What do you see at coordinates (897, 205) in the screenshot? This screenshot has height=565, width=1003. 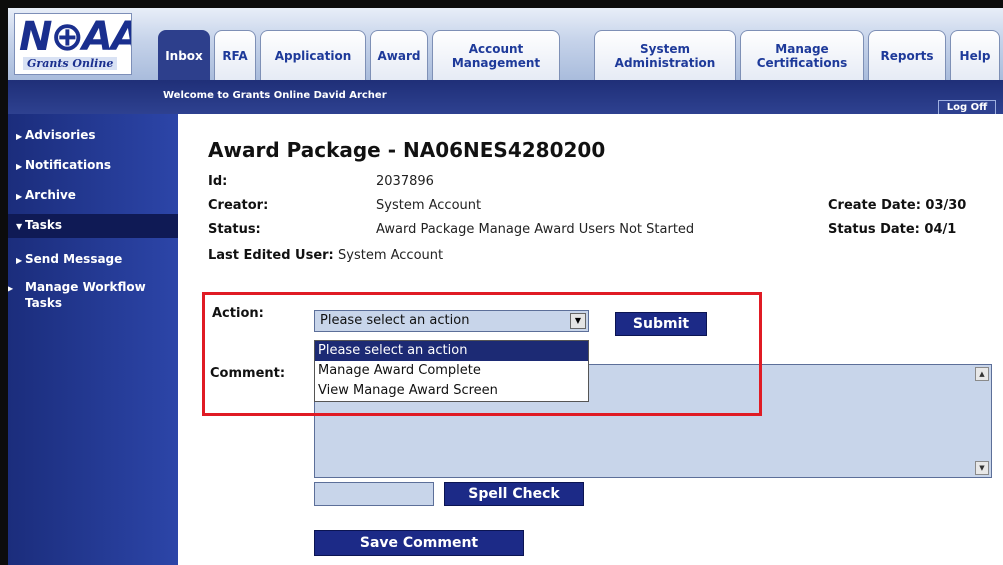 I see `create-date-label: Create Date: 03/30` at bounding box center [897, 205].